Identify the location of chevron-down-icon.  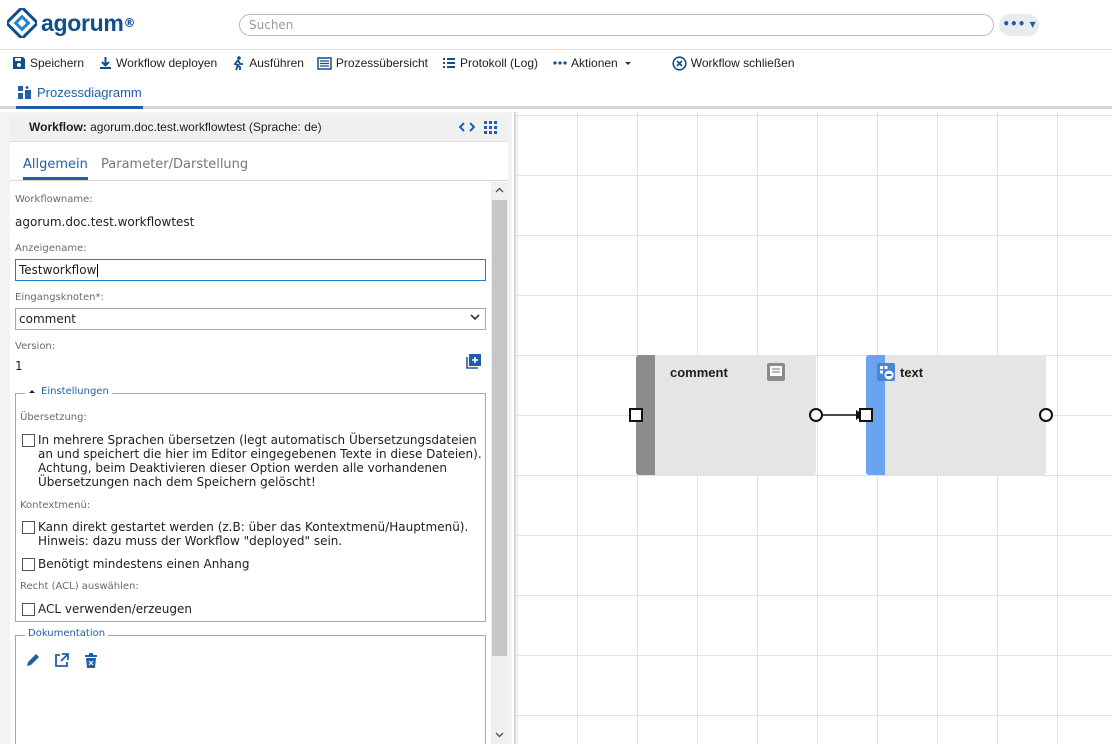
(475, 317).